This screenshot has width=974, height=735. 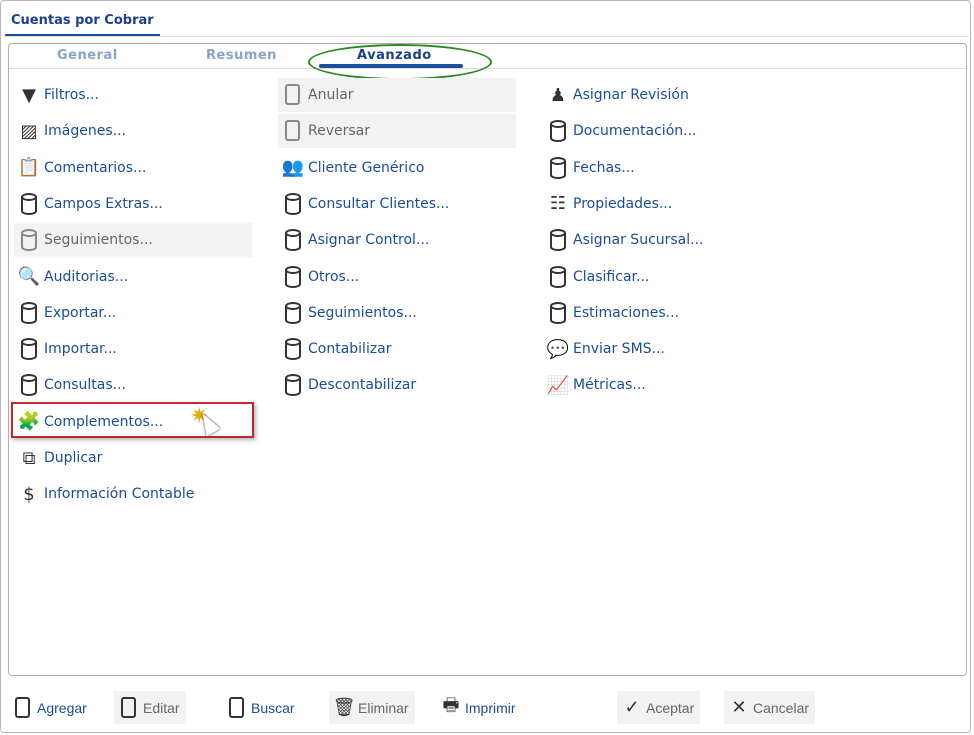 What do you see at coordinates (781, 707) in the screenshot?
I see `button-label: Cancelar` at bounding box center [781, 707].